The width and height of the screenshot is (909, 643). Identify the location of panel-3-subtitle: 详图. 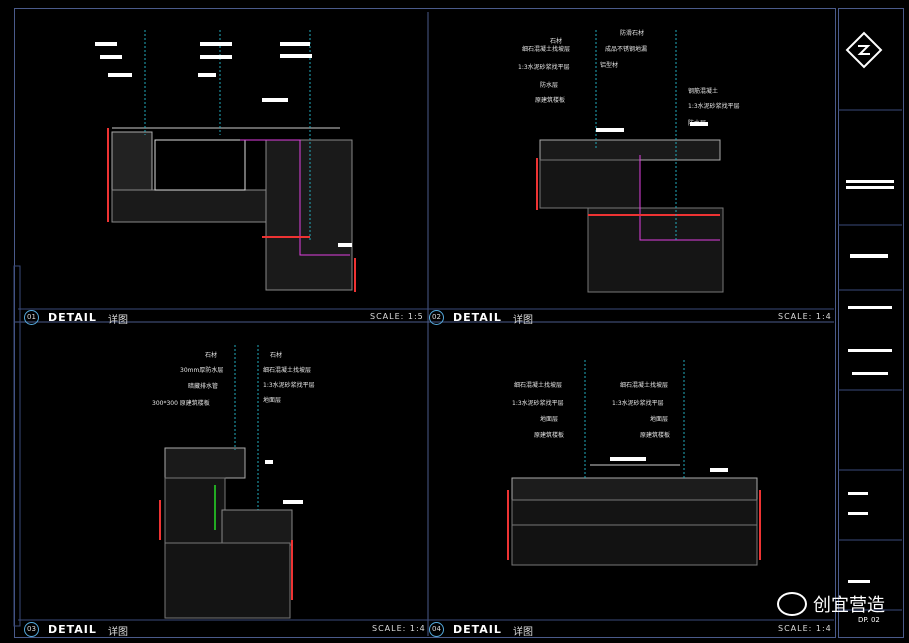
(118, 632).